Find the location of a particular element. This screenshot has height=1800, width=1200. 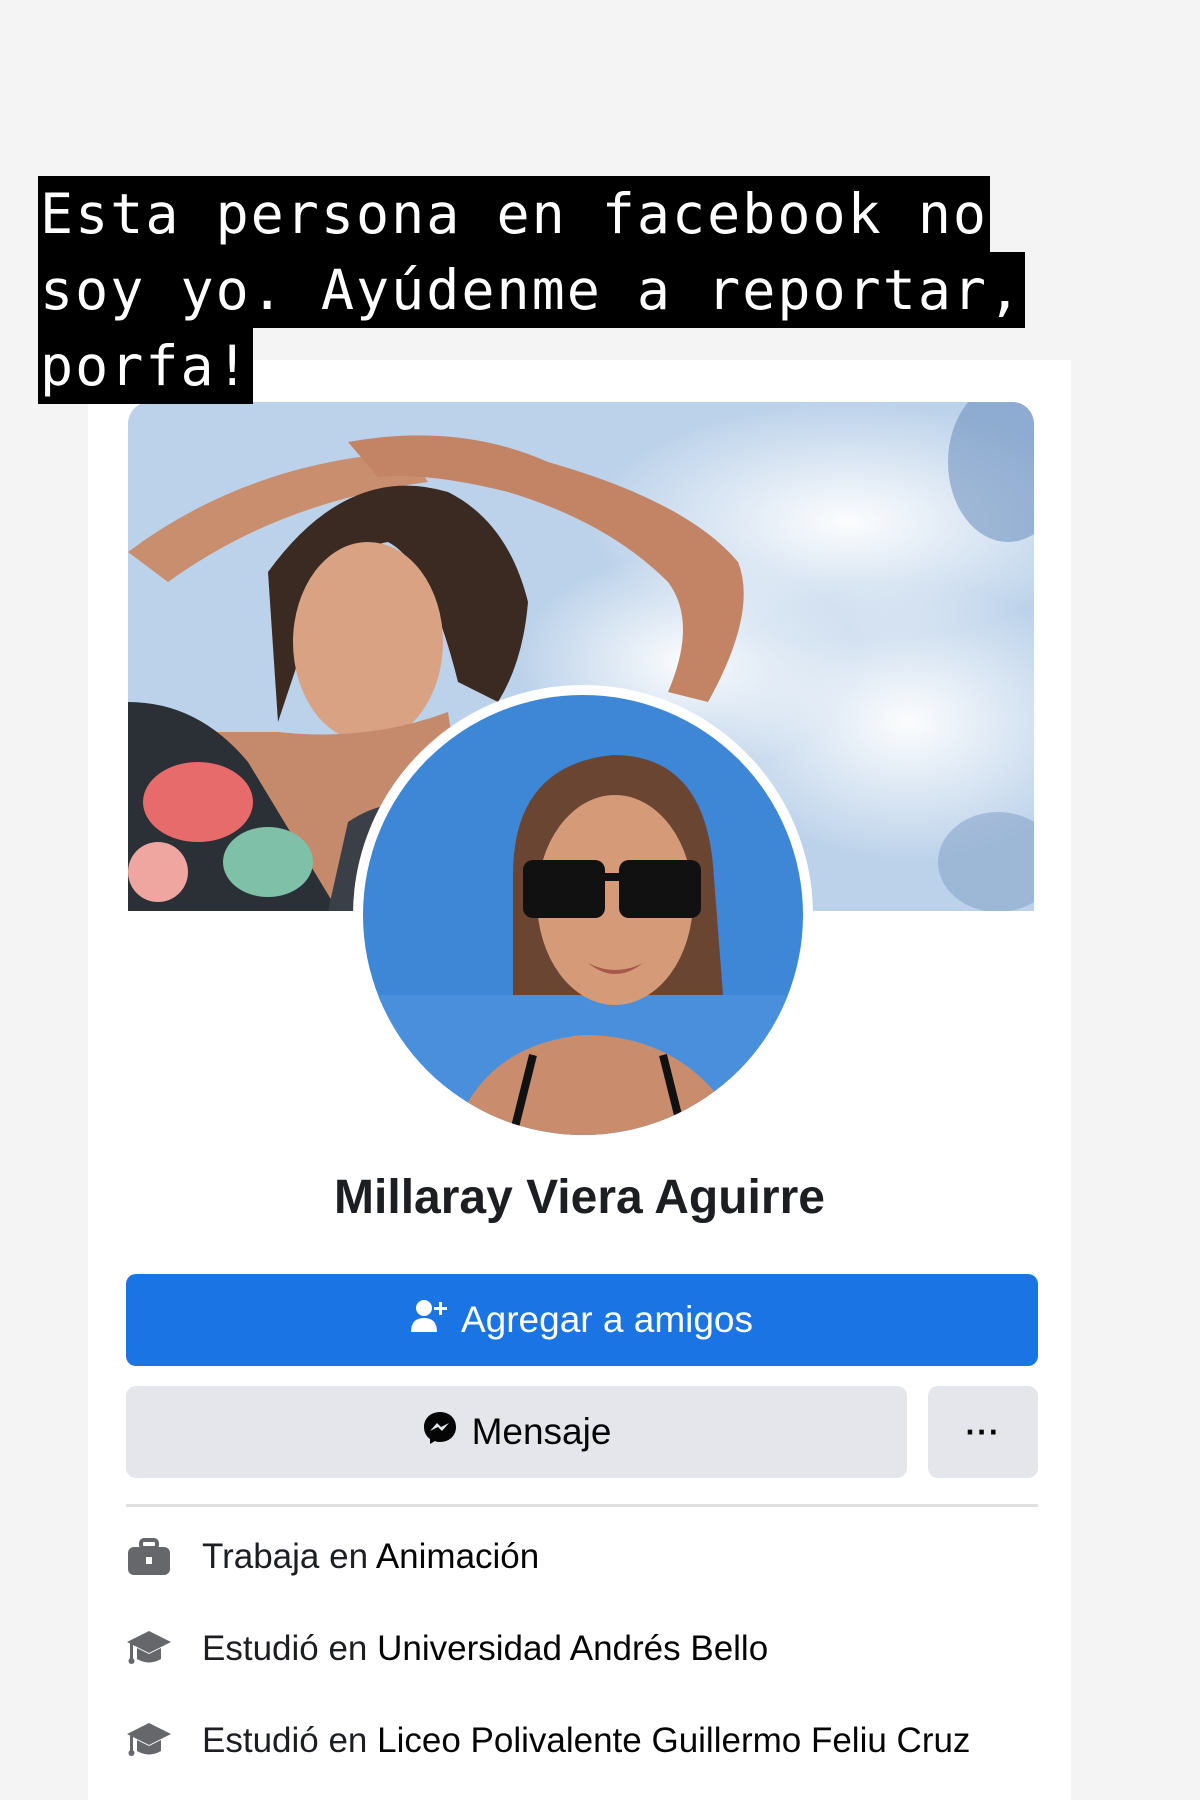

message-label: Mensaje is located at coordinates (541, 1431).